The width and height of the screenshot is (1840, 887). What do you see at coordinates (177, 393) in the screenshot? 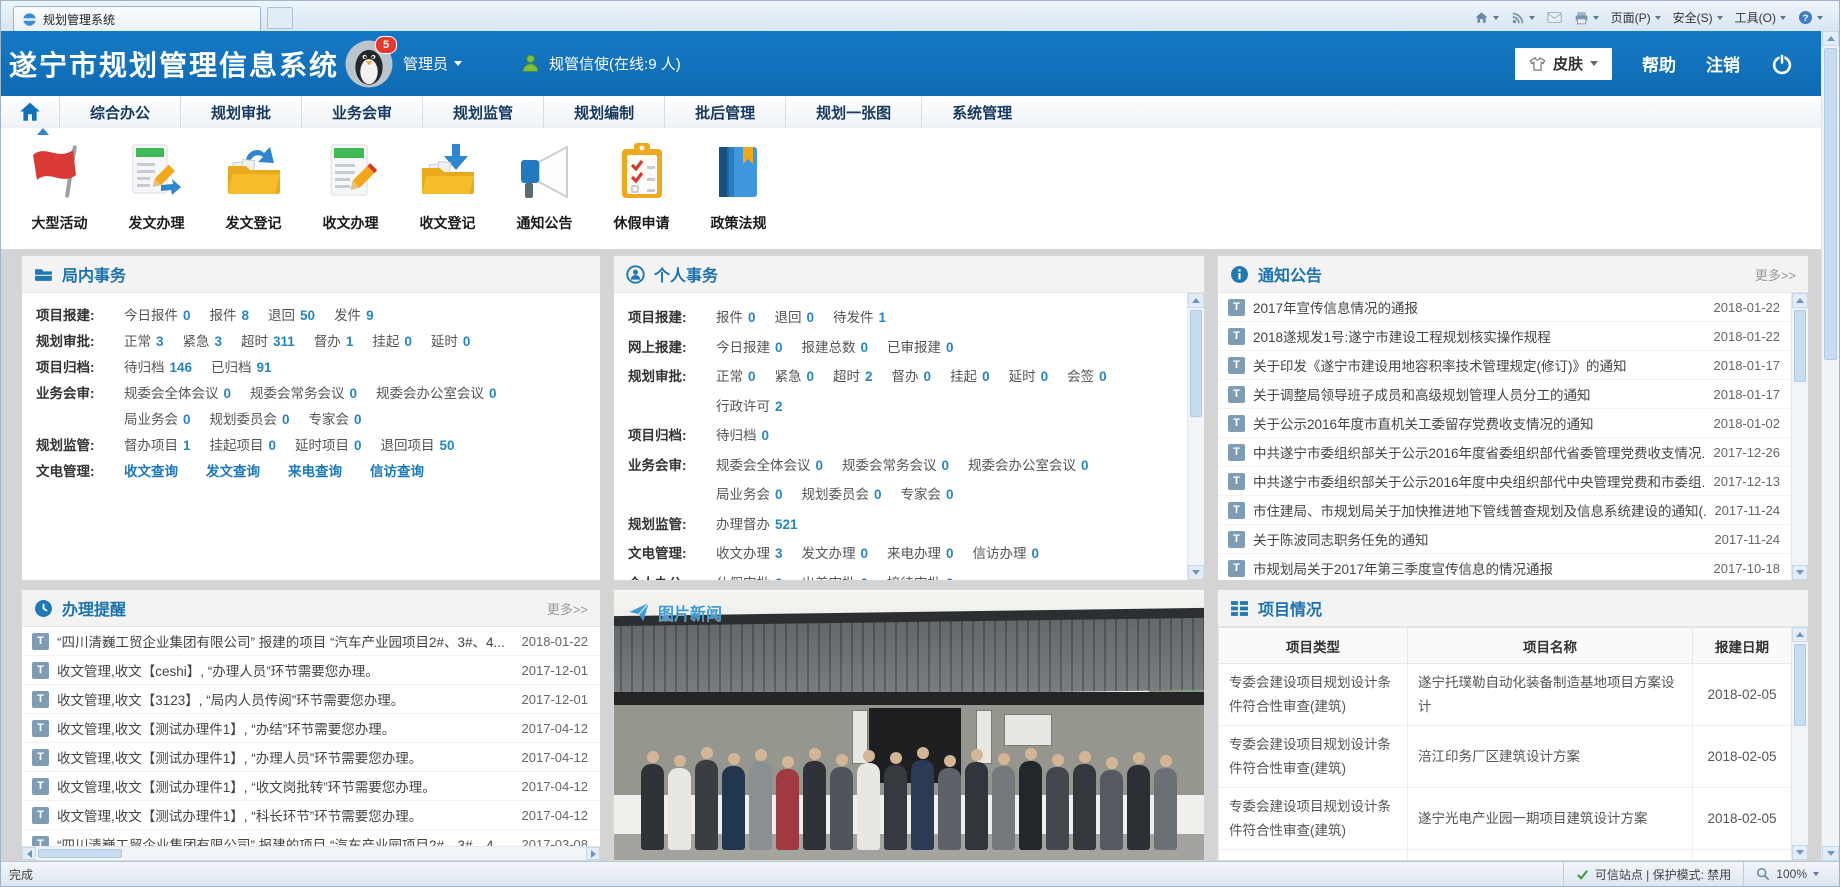
I see `stat-item: 规委会全体会议 0` at bounding box center [177, 393].